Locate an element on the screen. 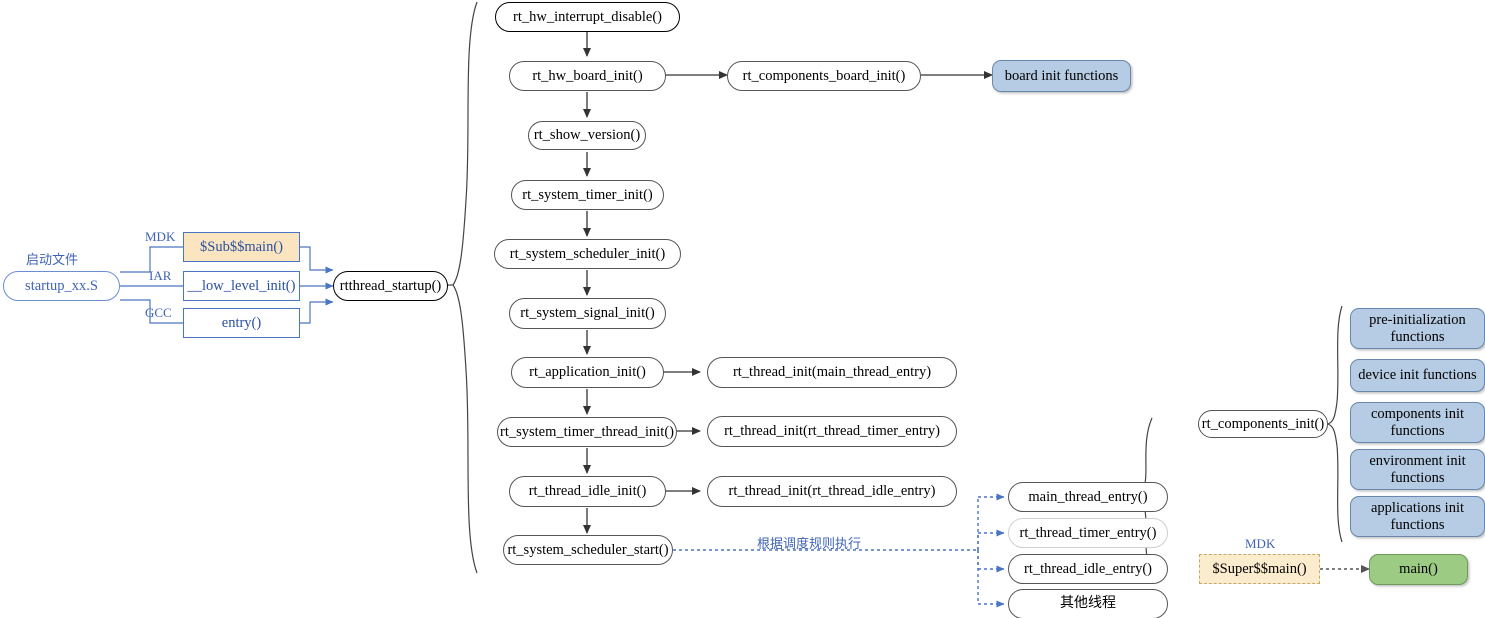  node-rt-system-signal-init: rt_system_signal_init() is located at coordinates (587, 313).